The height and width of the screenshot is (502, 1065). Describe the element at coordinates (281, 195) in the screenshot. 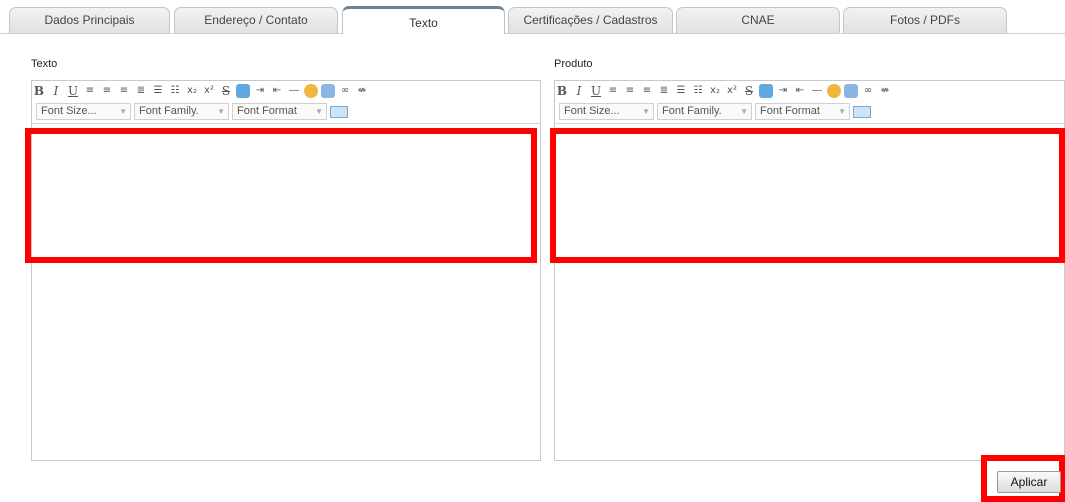

I see `texto-highlight-box` at that location.